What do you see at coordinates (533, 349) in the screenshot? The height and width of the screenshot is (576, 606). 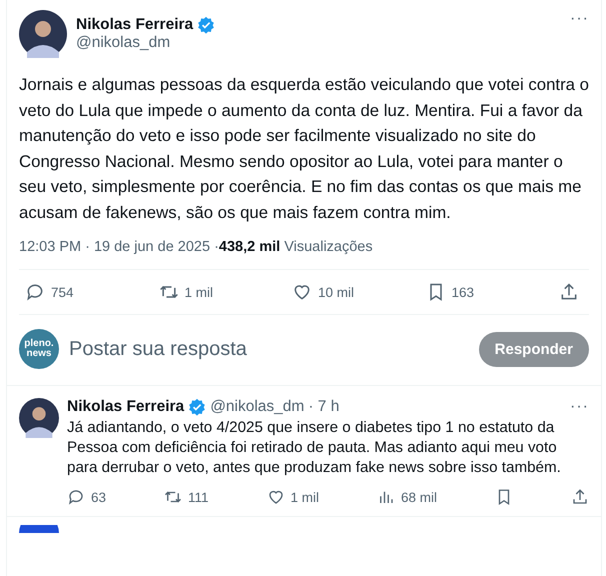 I see `reply-button: Responder` at bounding box center [533, 349].